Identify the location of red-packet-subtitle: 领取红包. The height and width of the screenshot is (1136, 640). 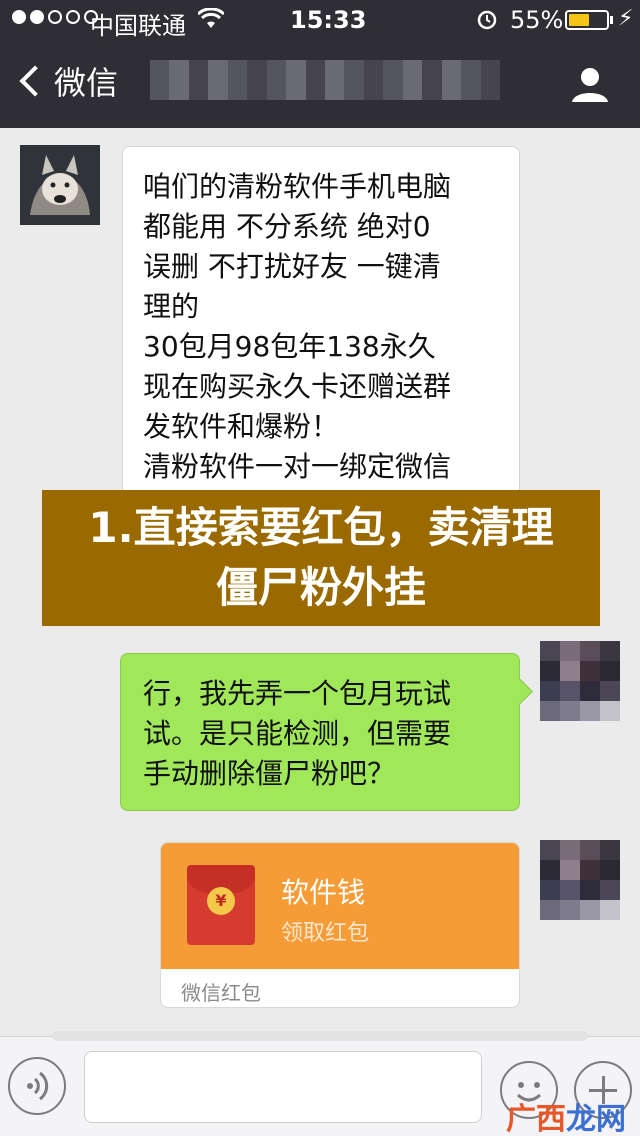
(325, 933).